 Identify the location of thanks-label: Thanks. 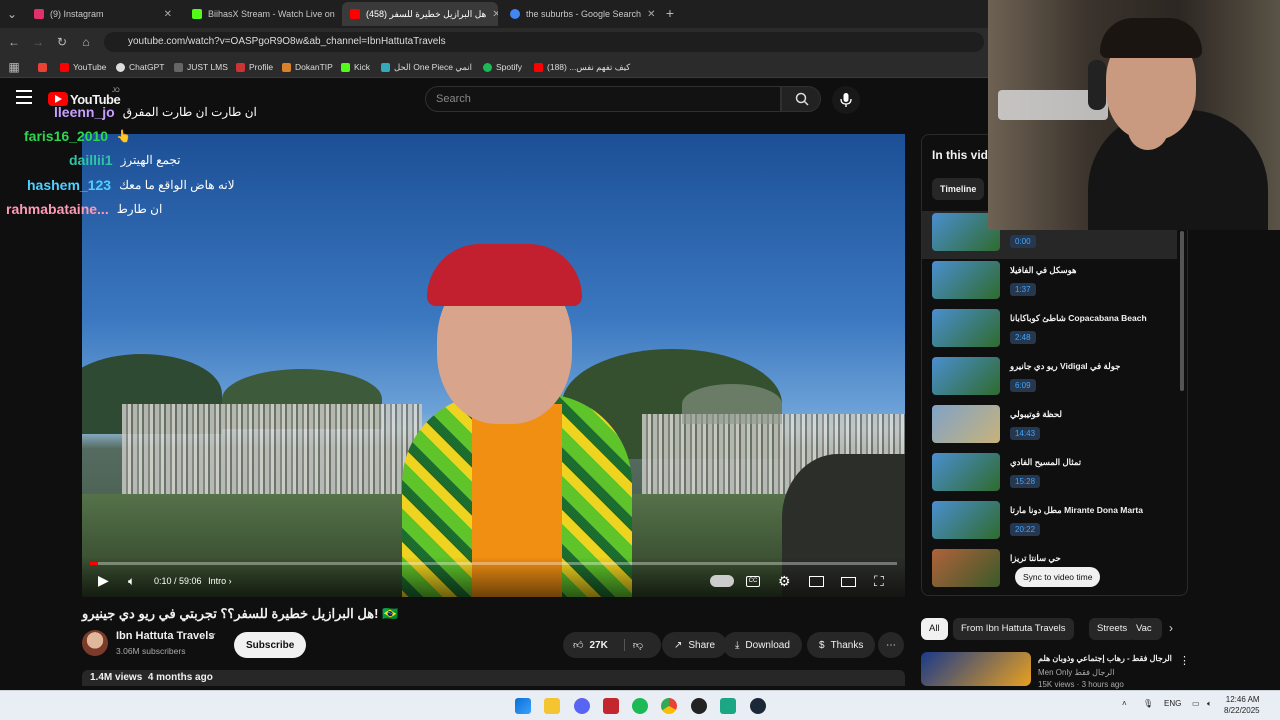
(847, 645).